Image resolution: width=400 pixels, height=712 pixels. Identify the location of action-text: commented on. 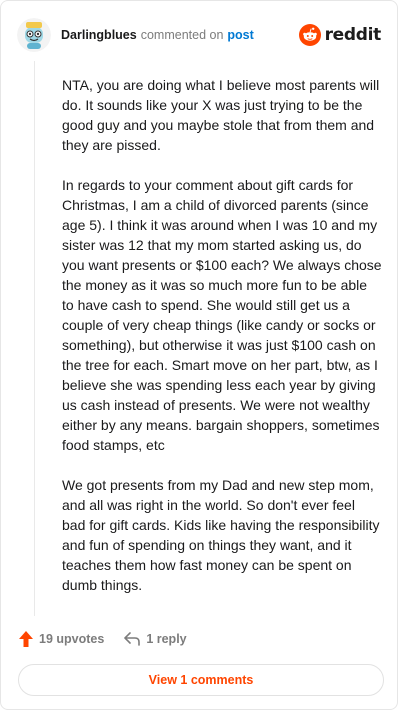
(182, 35).